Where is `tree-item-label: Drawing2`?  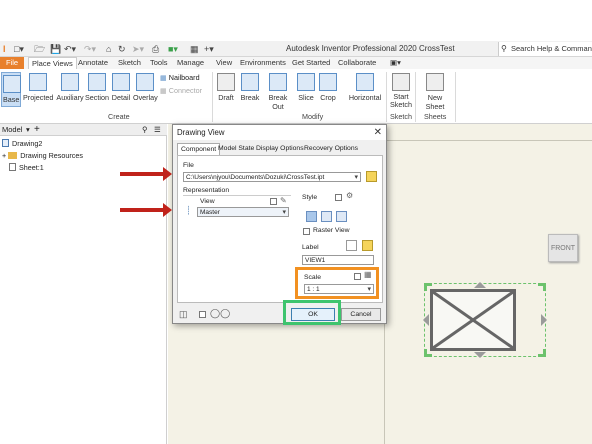
tree-item-label: Drawing2 is located at coordinates (27, 143).